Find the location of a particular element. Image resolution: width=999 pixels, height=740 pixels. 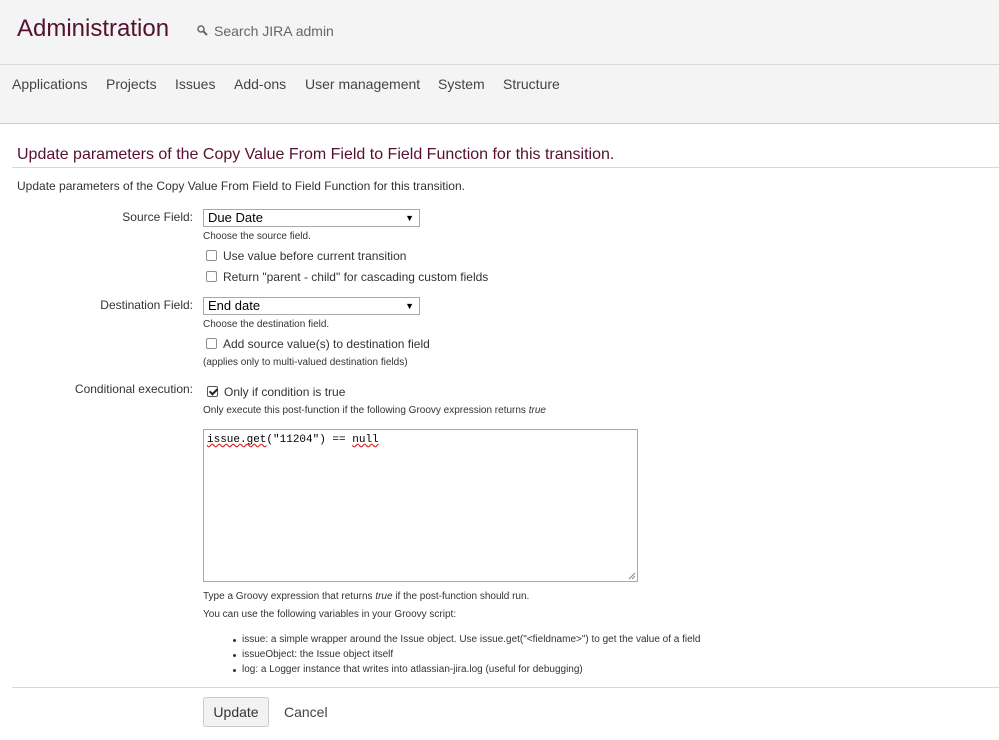

nav-add-ons: Add-ons is located at coordinates (260, 84).